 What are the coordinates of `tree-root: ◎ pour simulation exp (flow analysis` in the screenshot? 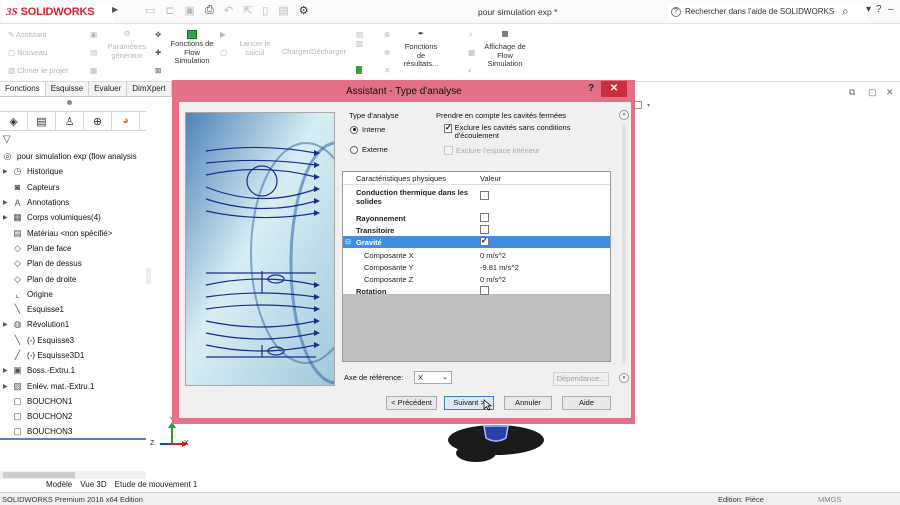 It's located at (73, 156).